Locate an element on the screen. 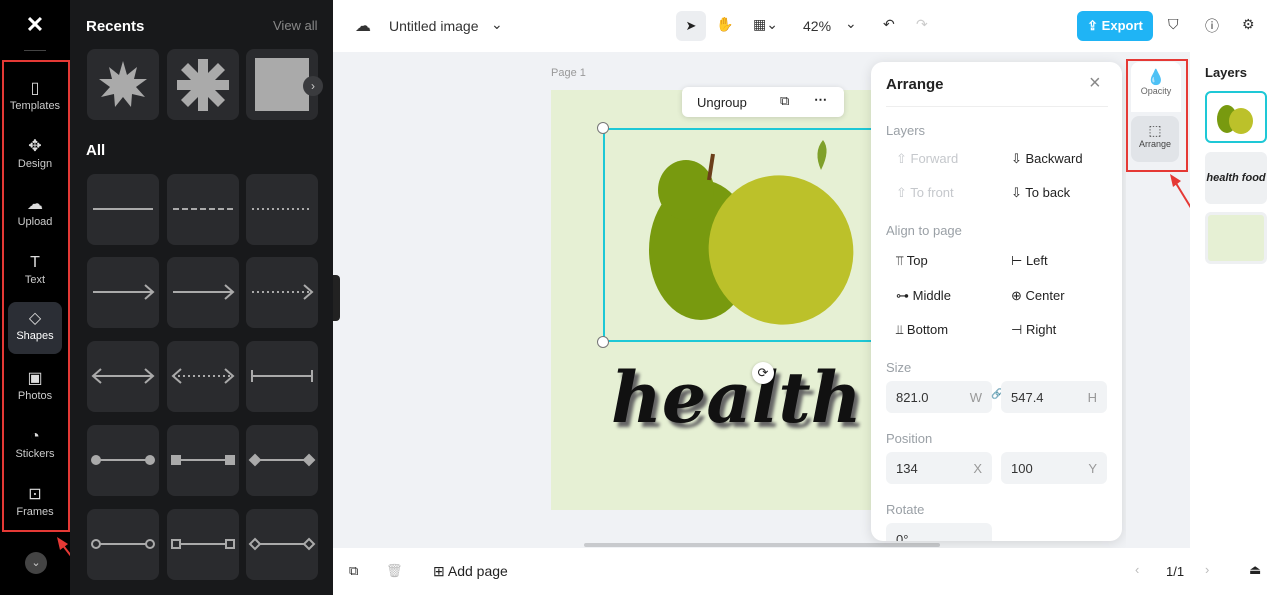  backward-button: ⇩ Backward is located at coordinates (1047, 159).